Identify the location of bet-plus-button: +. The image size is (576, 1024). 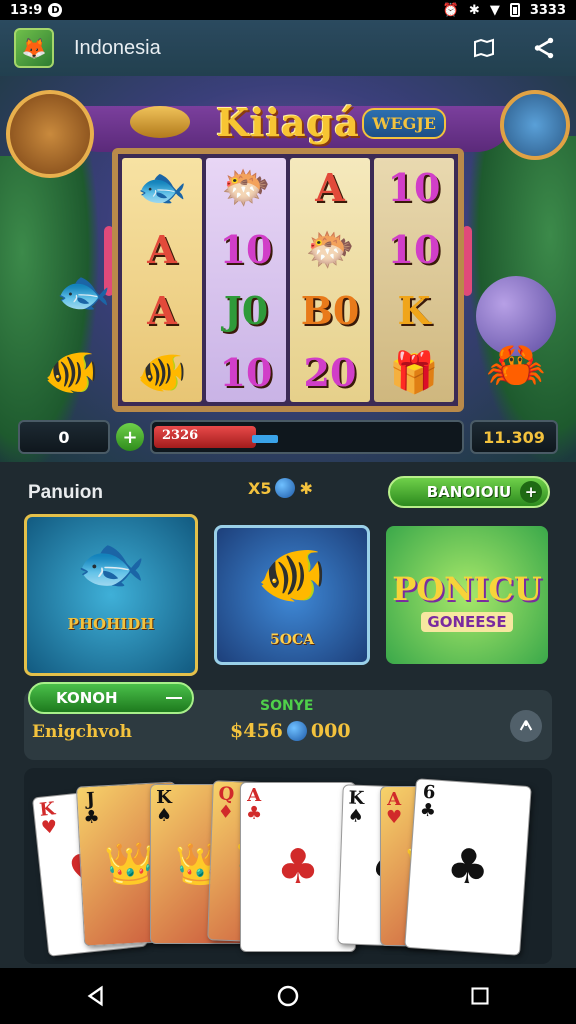
(130, 437).